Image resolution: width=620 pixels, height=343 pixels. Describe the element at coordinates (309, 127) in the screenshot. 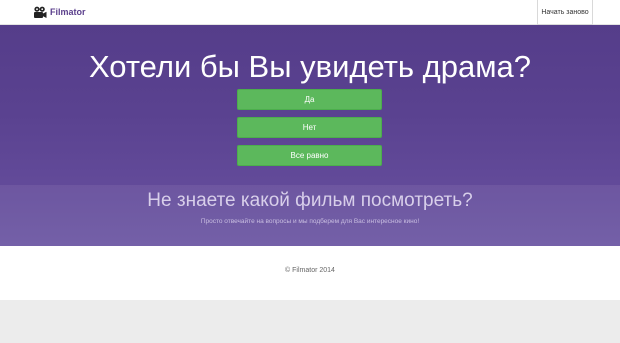

I see `answer-no-button: Нет` at that location.